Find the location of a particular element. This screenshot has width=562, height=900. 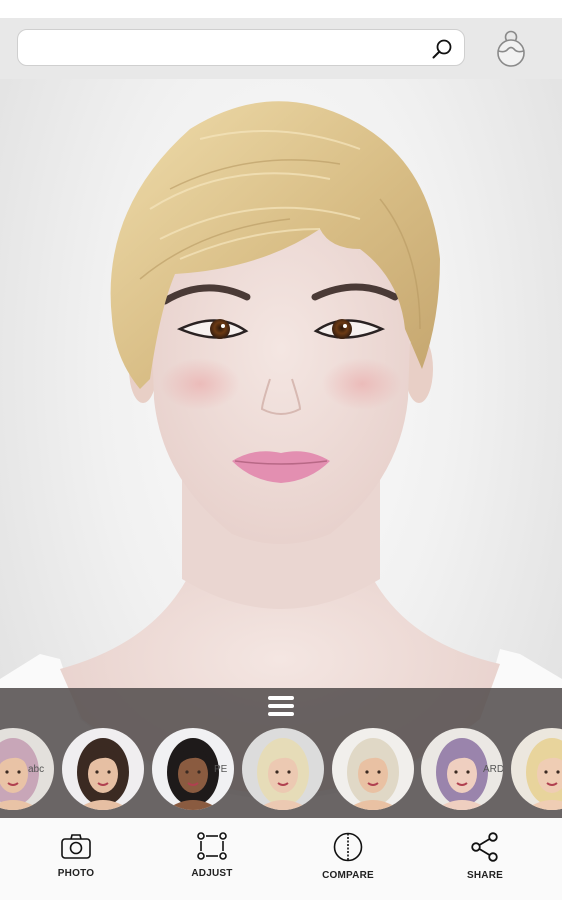

hairstyle-thumbnail: PE is located at coordinates (193, 769).